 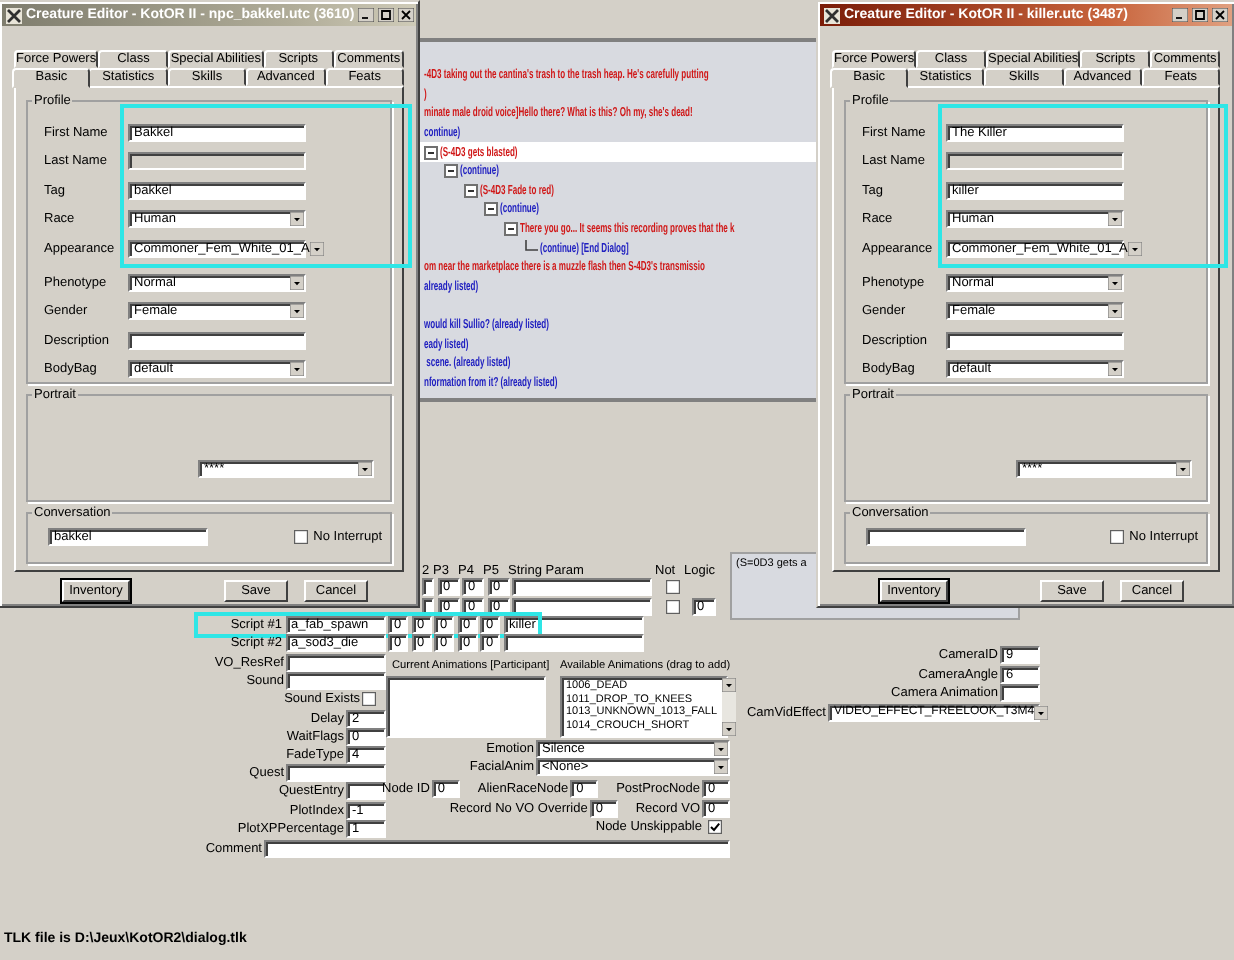 What do you see at coordinates (531, 248) in the screenshot?
I see `tree-connector-icon` at bounding box center [531, 248].